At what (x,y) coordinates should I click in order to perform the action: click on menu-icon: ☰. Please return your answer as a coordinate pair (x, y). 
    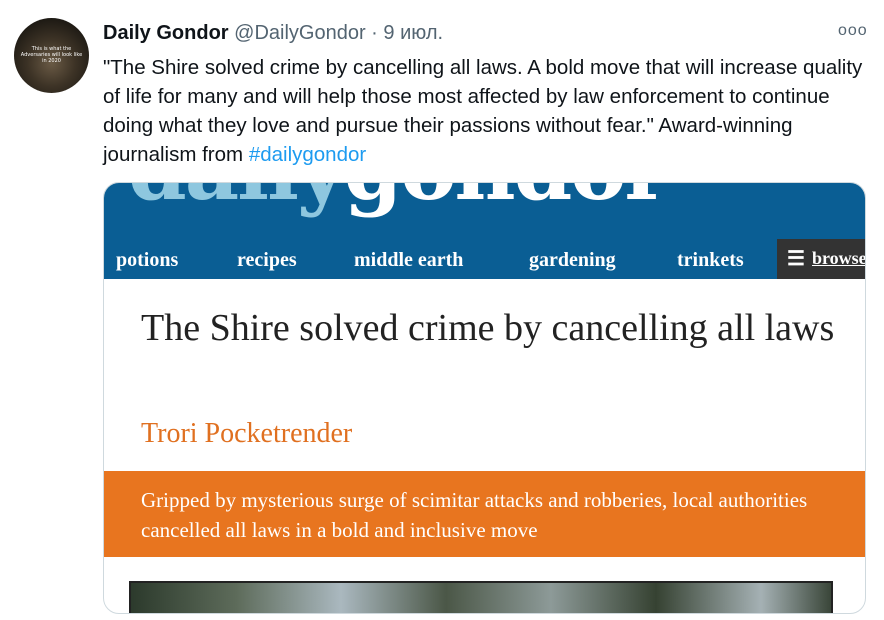
    Looking at the image, I should click on (796, 259).